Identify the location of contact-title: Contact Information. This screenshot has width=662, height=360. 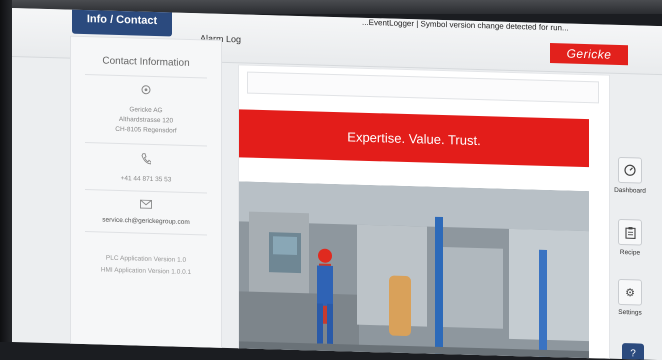
(146, 62).